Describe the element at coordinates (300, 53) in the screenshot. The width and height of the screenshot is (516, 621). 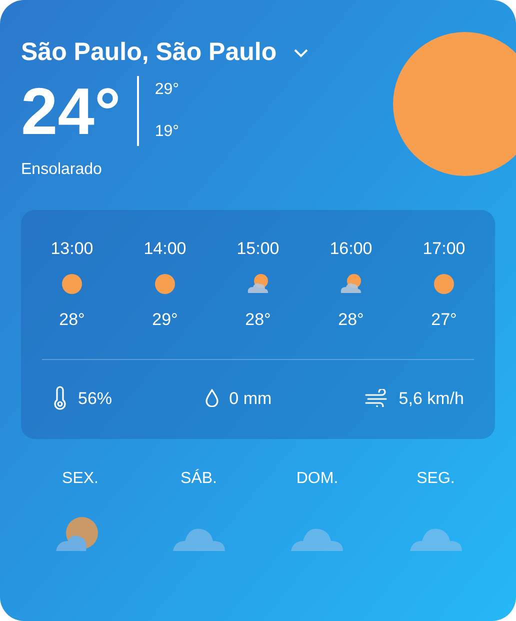
I see `chevron-down-icon` at that location.